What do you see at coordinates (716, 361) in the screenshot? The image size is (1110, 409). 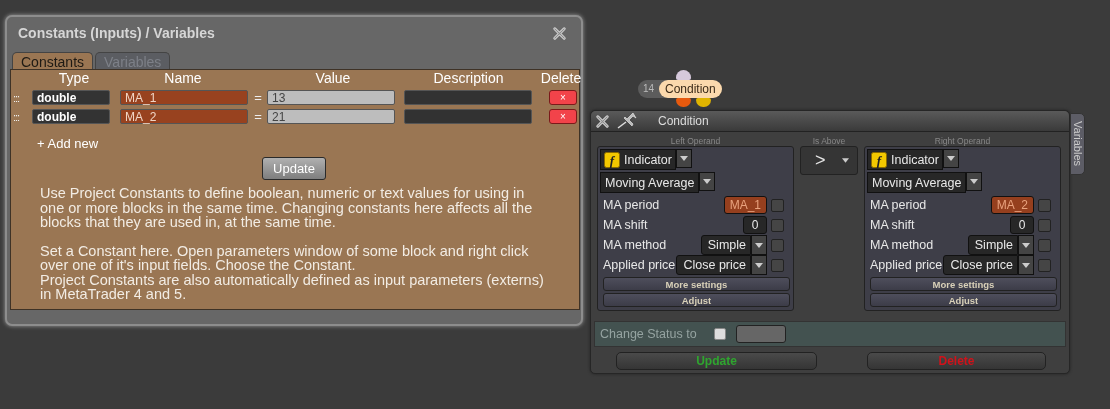 I see `update-button: Update` at bounding box center [716, 361].